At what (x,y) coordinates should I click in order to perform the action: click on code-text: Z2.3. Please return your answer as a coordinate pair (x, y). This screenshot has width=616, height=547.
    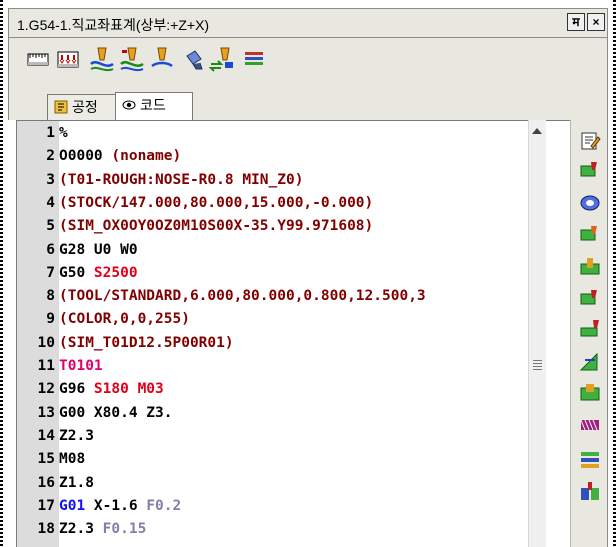
    Looking at the image, I should click on (76, 436).